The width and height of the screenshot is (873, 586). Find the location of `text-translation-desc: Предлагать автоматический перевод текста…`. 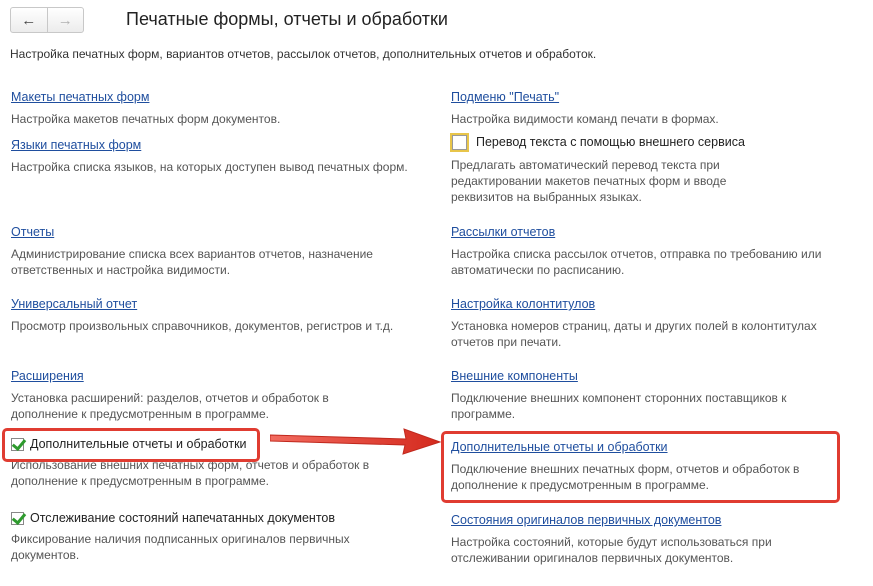

text-translation-desc: Предлагать автоматический перевод текста… is located at coordinates (589, 181).